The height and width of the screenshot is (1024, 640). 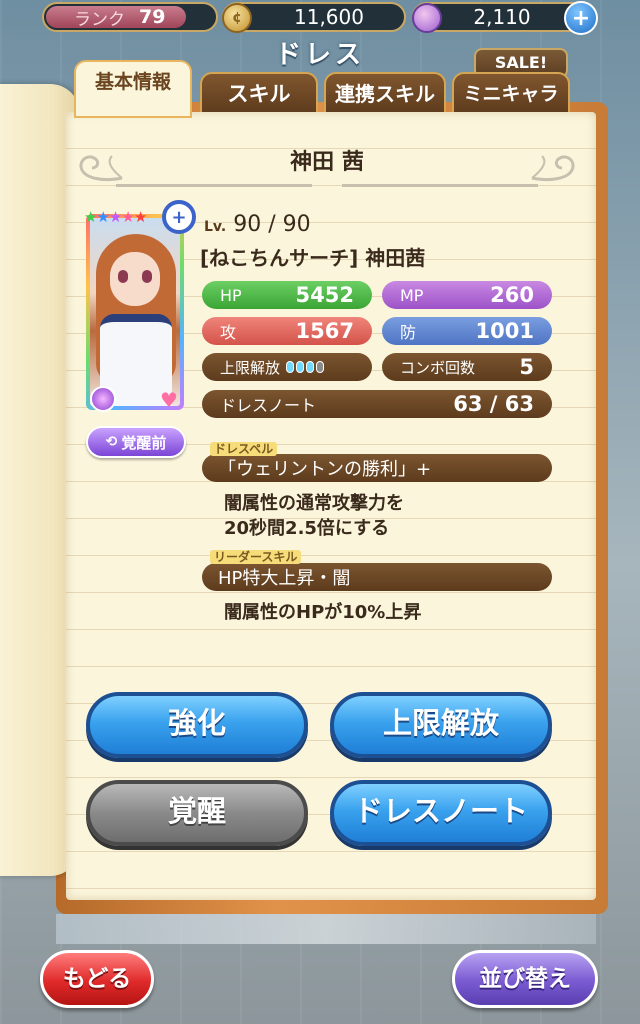 What do you see at coordinates (526, 367) in the screenshot?
I see `combo-value: 5` at bounding box center [526, 367].